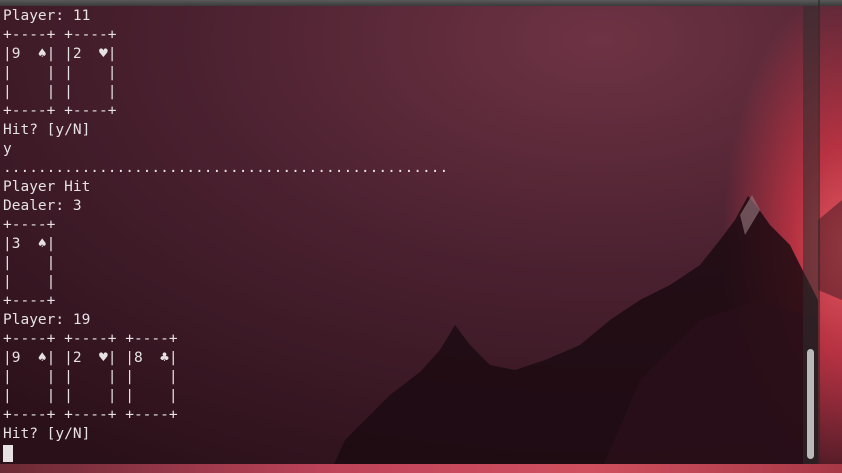 This screenshot has width=842, height=473. What do you see at coordinates (810, 404) in the screenshot?
I see `scrollbar-thumb` at bounding box center [810, 404].